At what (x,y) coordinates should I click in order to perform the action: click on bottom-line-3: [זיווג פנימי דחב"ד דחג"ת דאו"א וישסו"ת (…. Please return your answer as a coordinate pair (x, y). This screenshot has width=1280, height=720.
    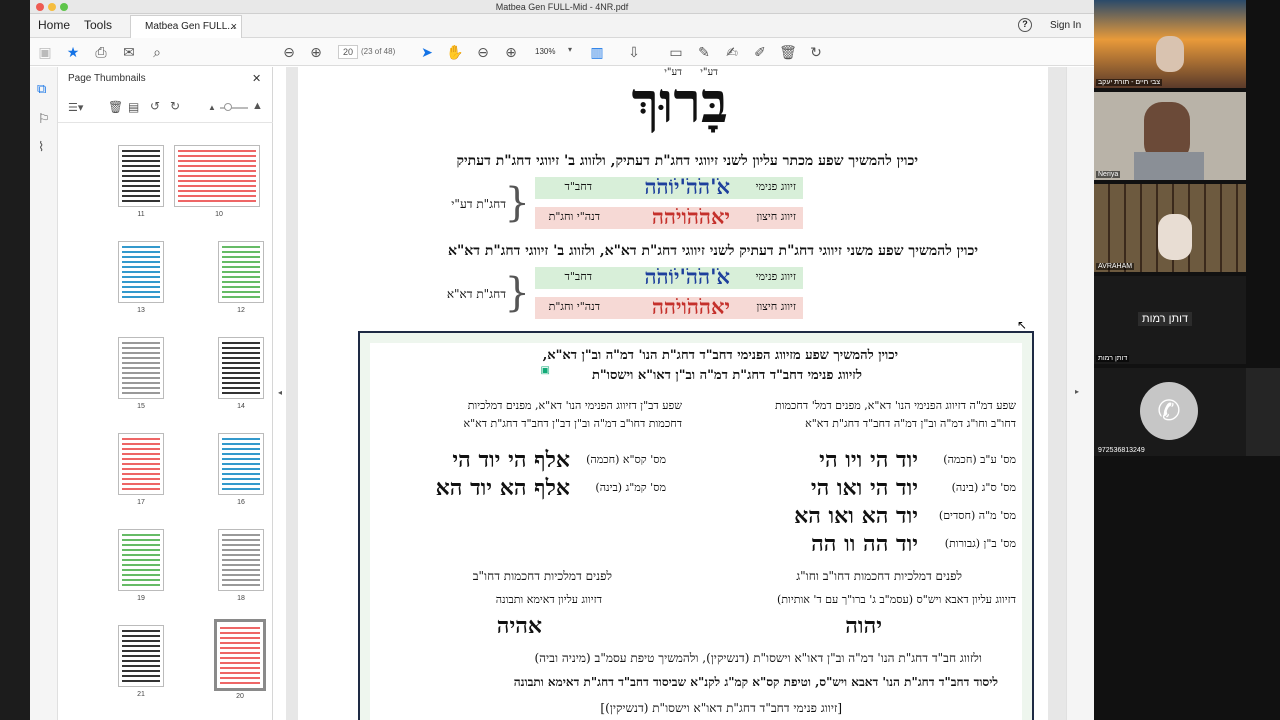
    Looking at the image, I should click on (721, 708).